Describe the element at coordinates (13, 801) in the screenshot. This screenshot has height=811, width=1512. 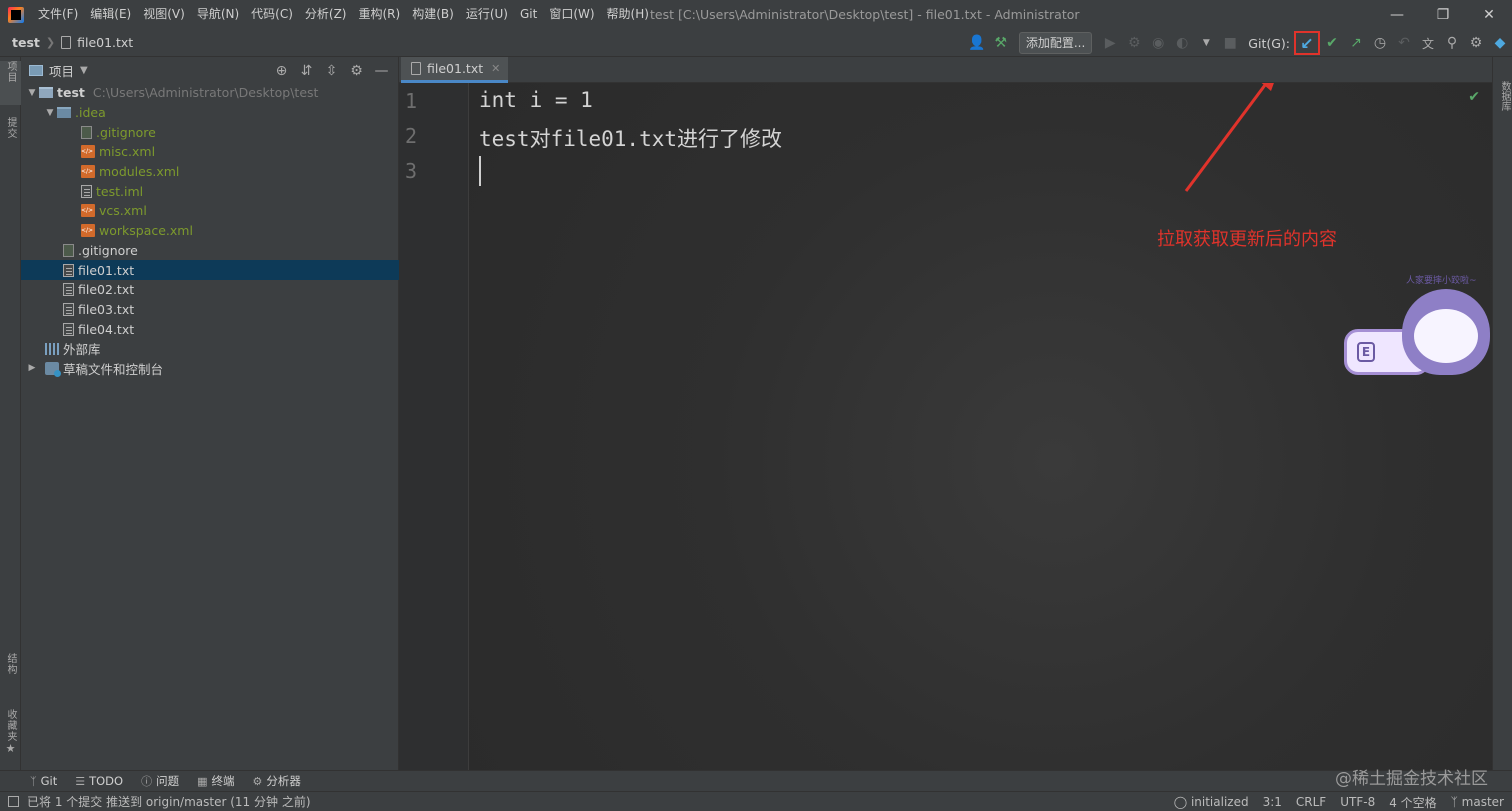
I see `tool-windows-toggle-icon` at that location.